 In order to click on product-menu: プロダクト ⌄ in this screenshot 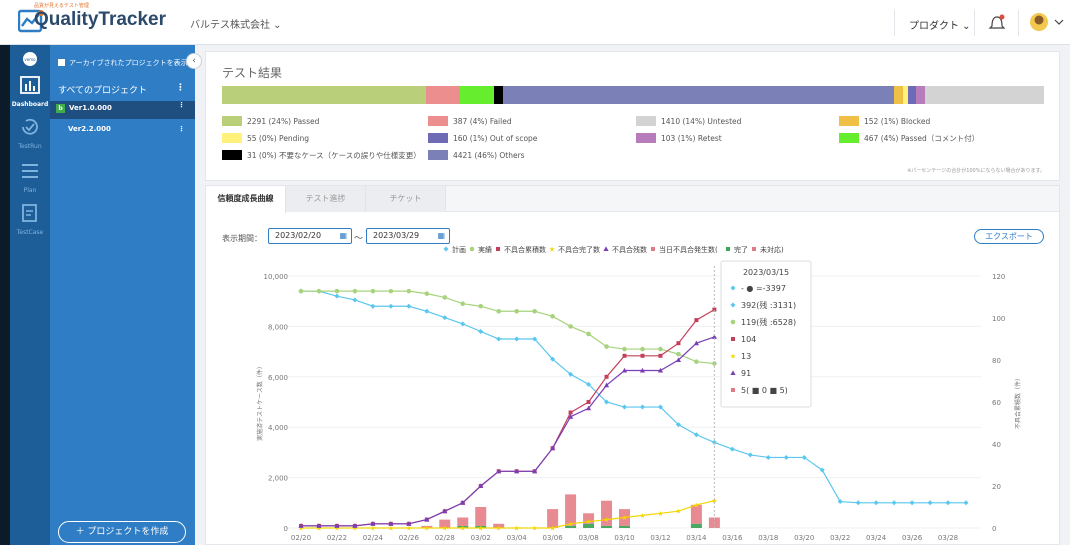, I will do `click(934, 23)`.